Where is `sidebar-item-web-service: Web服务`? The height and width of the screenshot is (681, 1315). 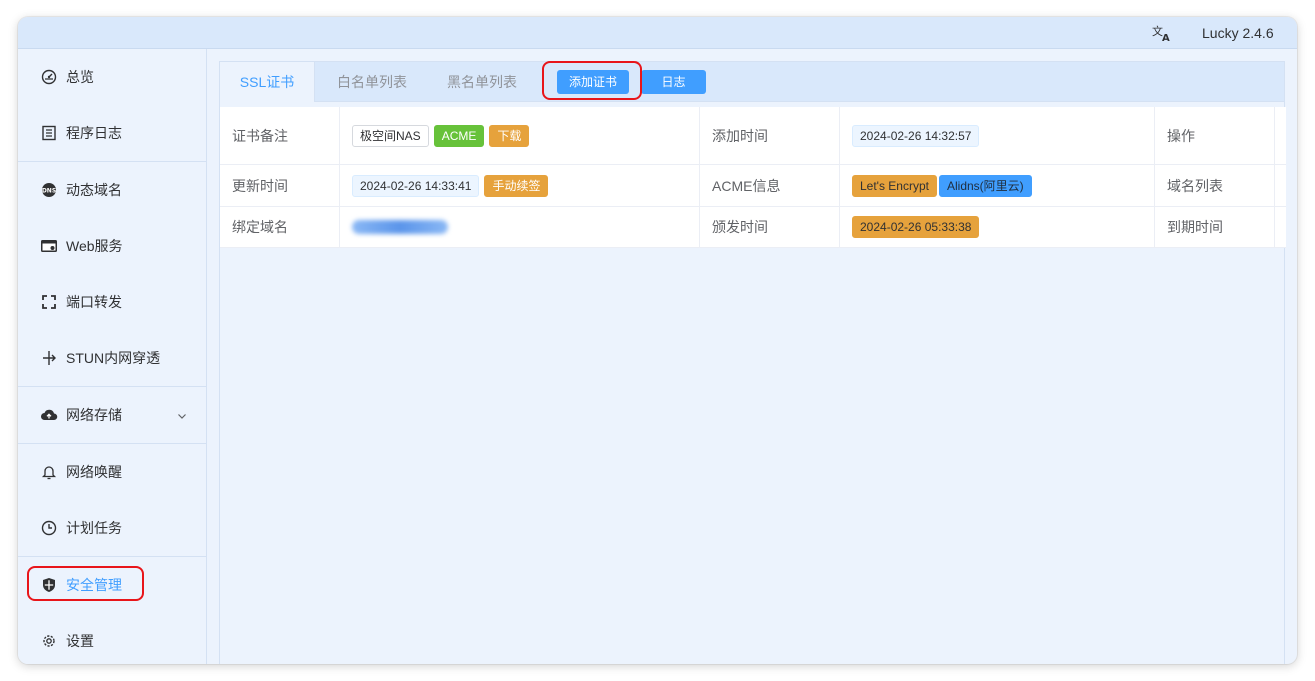 sidebar-item-web-service: Web服务 is located at coordinates (112, 246).